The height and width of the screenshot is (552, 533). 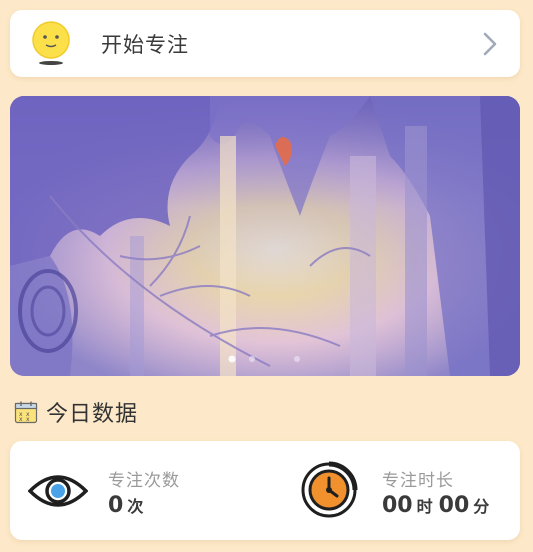 I want to click on eye-icon, so click(x=58, y=491).